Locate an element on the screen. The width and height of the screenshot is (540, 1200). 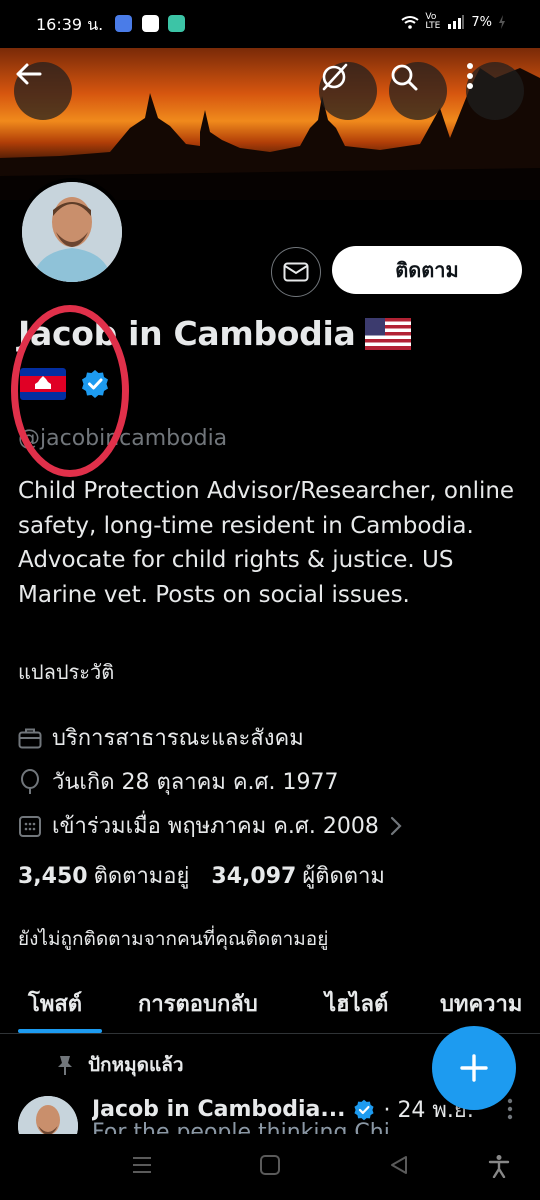
signal-icon is located at coordinates (456, 22).